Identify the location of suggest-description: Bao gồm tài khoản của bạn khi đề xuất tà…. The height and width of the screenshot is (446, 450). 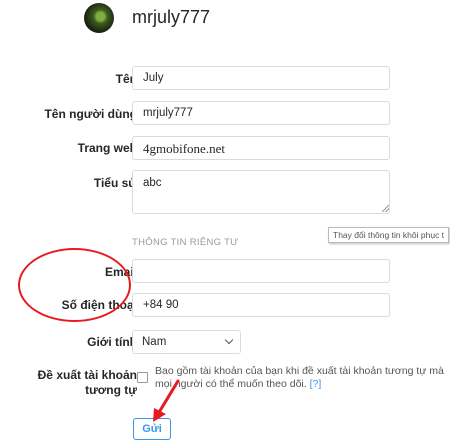
(300, 378).